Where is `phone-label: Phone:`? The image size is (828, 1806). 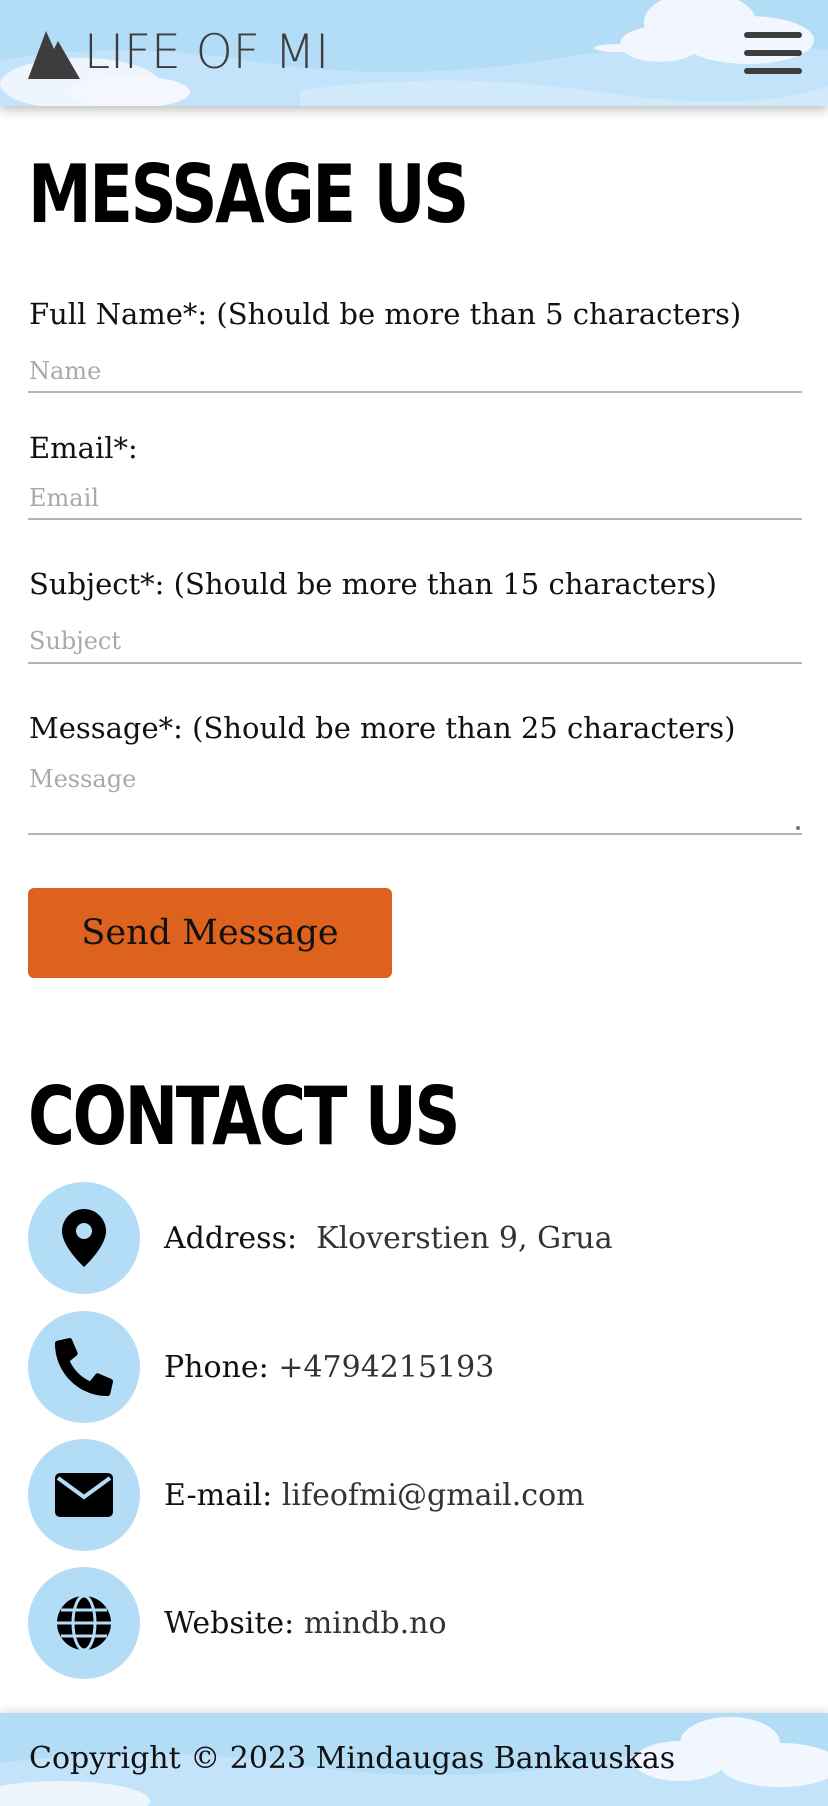 phone-label: Phone: is located at coordinates (216, 1367).